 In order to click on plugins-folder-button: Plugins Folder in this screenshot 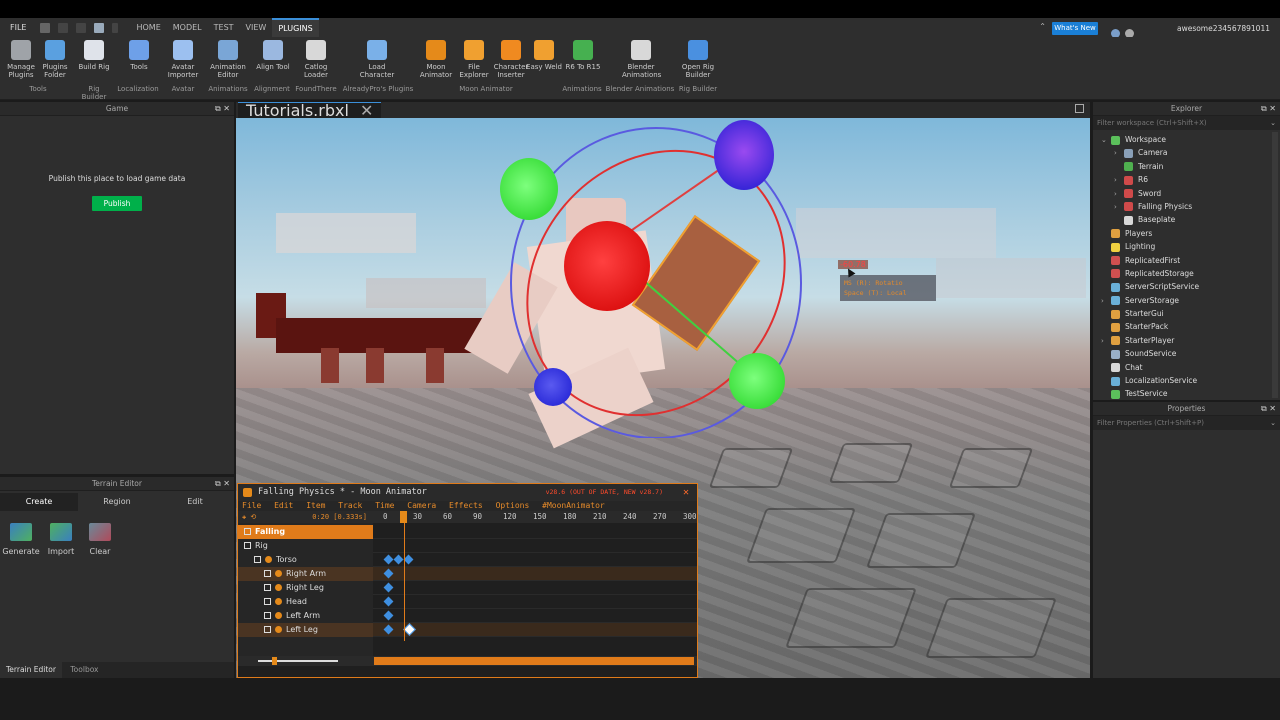, I will do `click(55, 59)`.